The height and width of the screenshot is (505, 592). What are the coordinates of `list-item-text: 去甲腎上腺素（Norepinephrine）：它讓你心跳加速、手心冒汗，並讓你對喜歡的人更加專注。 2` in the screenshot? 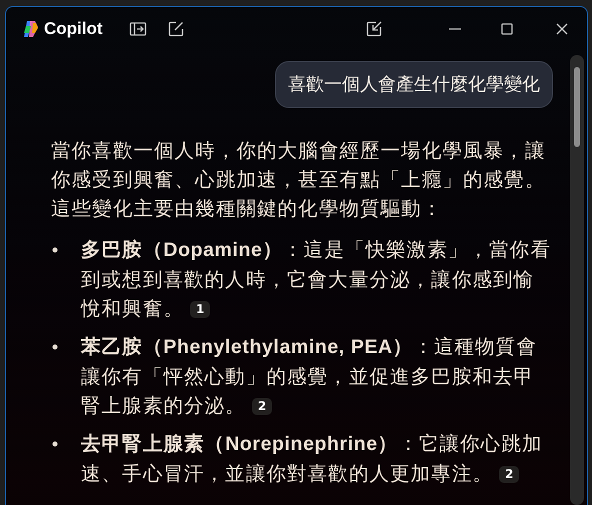 It's located at (312, 459).